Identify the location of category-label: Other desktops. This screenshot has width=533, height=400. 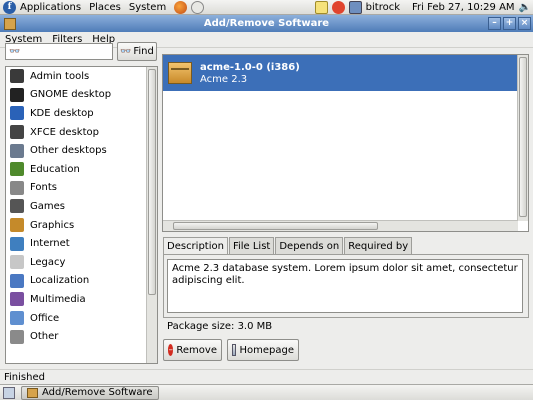
(68, 151).